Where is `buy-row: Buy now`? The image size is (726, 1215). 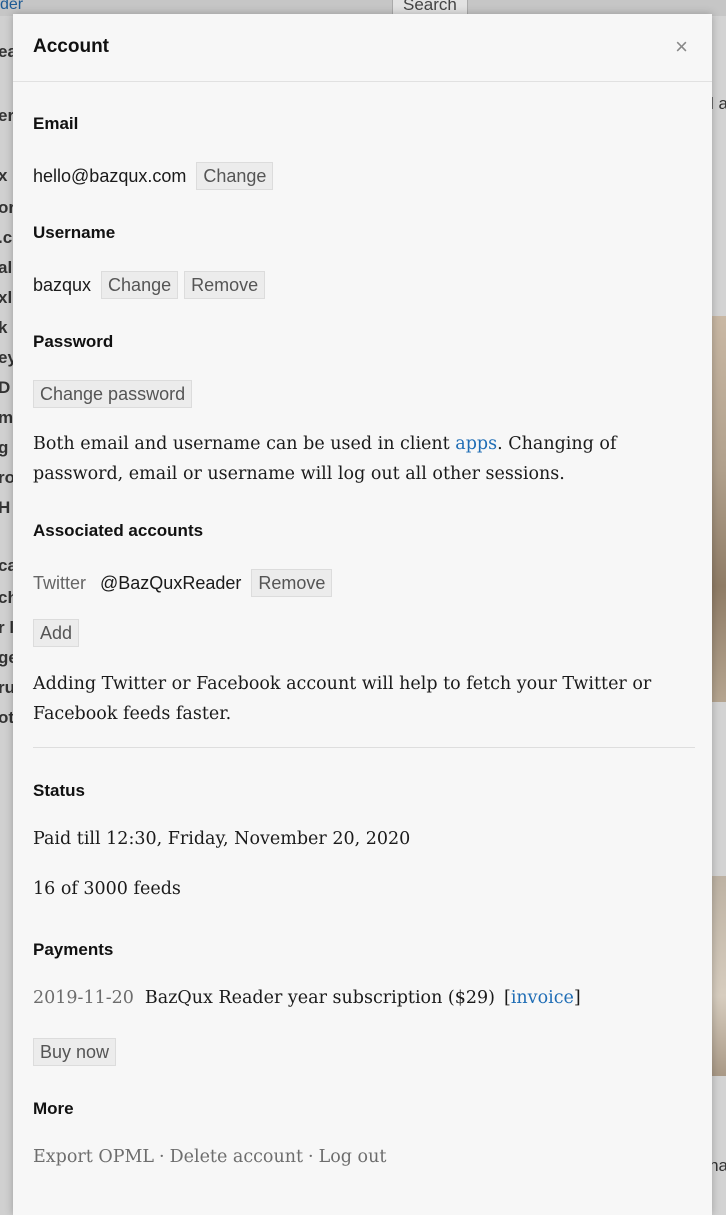 buy-row: Buy now is located at coordinates (75, 1052).